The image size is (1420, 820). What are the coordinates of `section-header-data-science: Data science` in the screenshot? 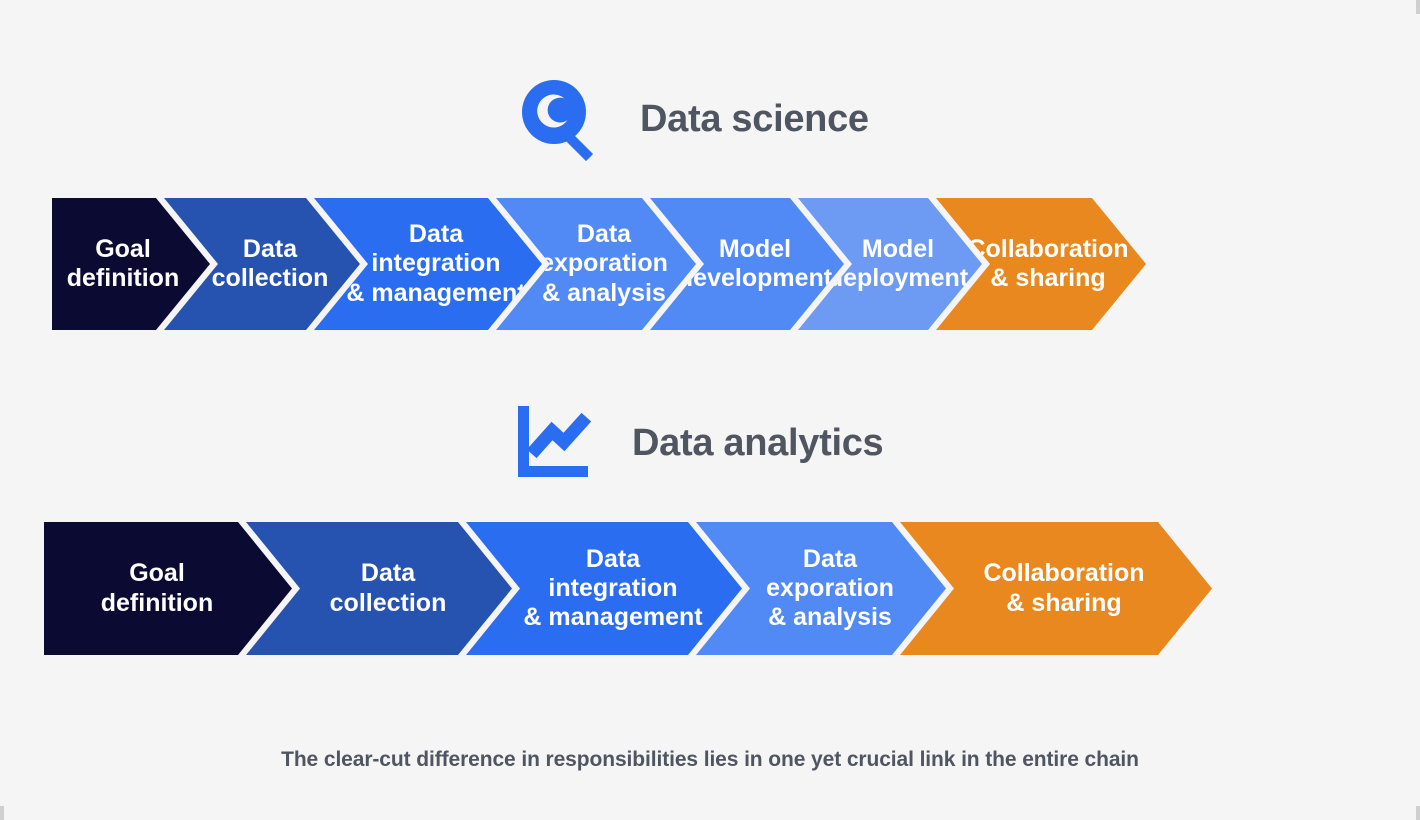 It's located at (692, 119).